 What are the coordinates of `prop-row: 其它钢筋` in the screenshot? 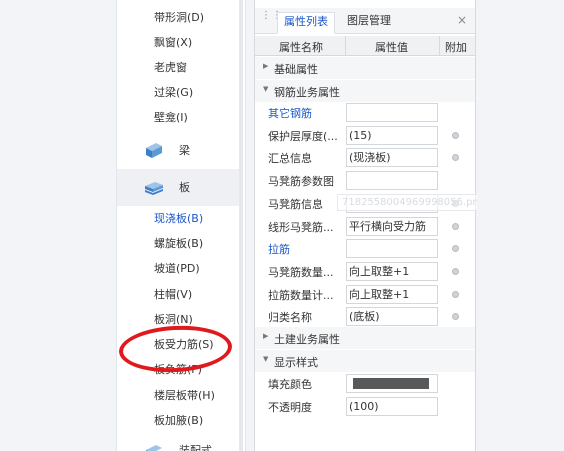 It's located at (365, 112).